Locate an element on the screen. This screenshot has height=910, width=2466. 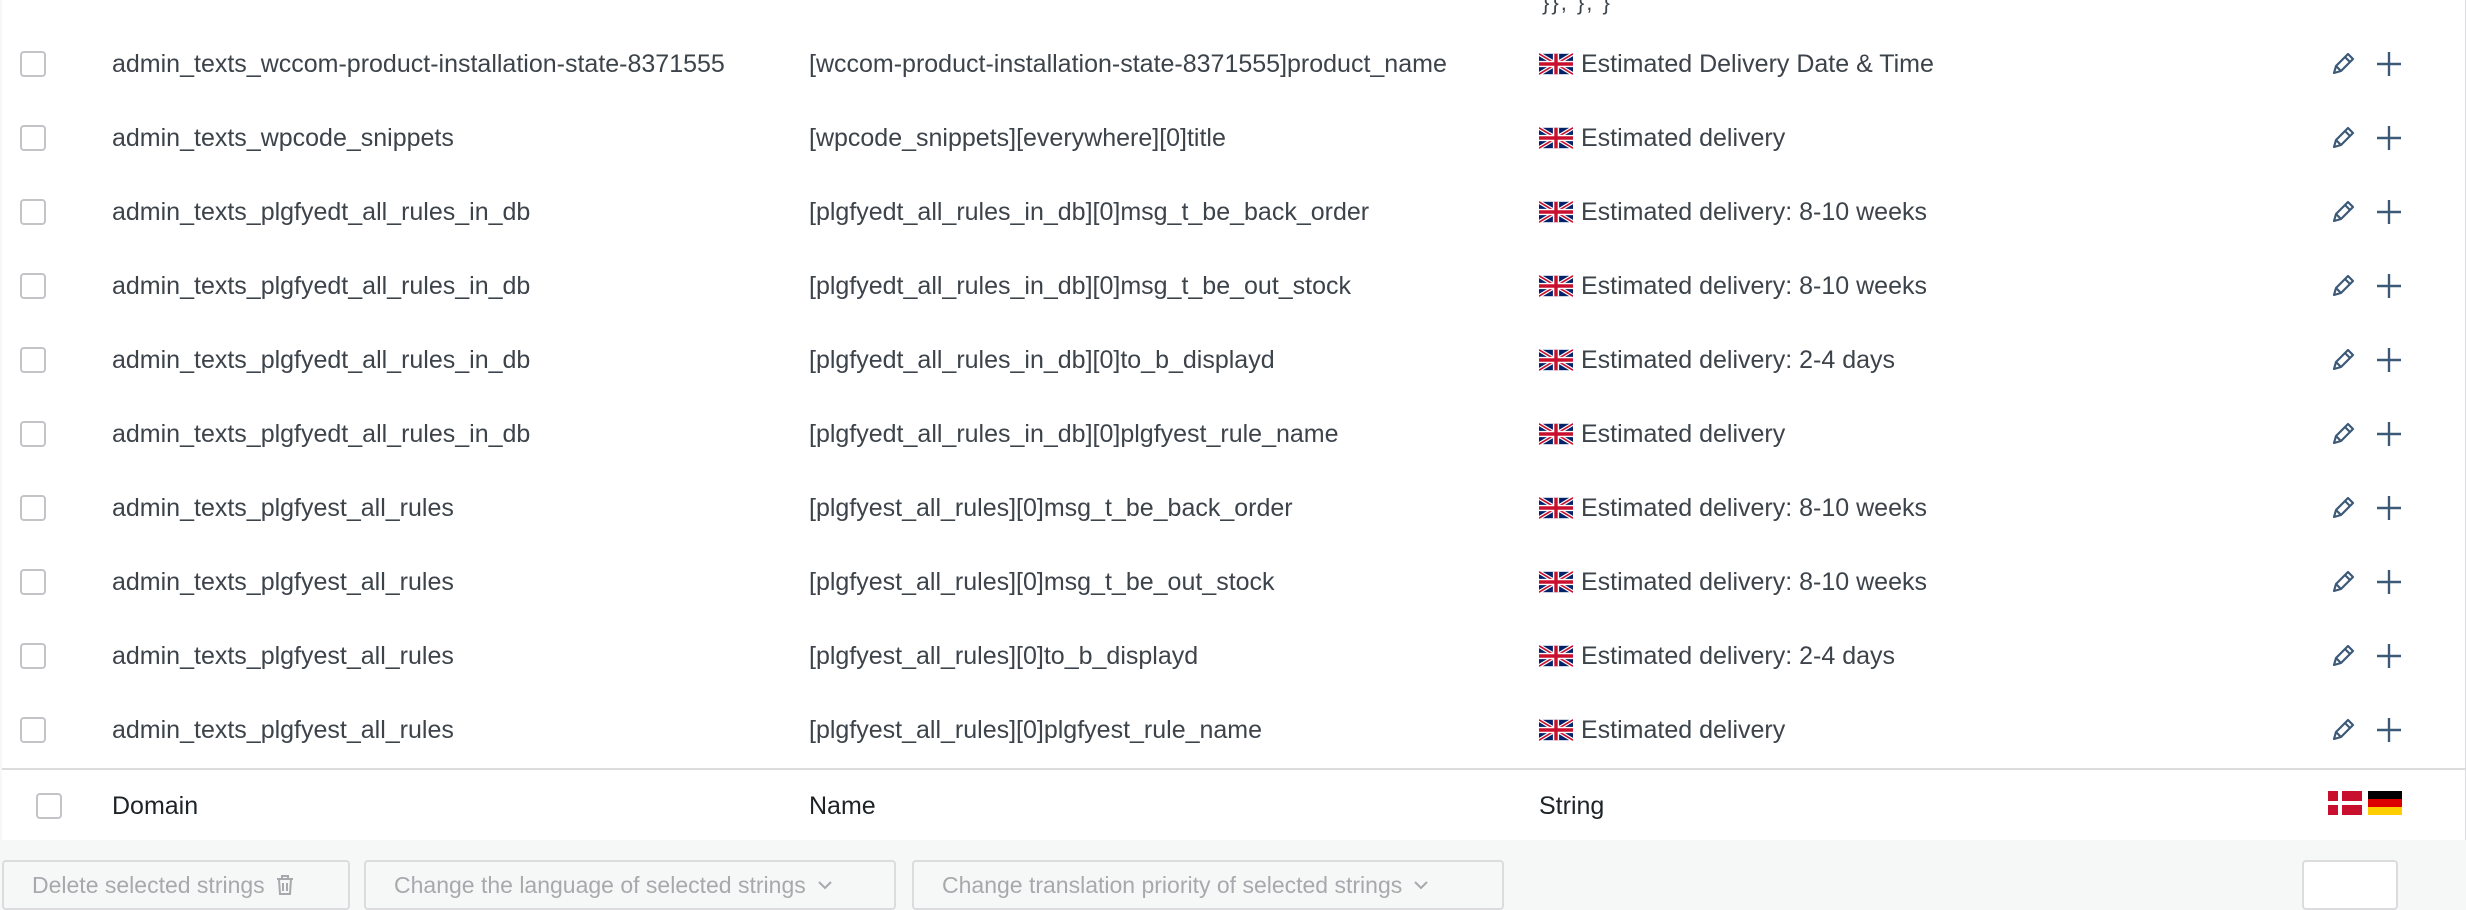
delete-selected-button: Delete selected strings is located at coordinates (176, 885).